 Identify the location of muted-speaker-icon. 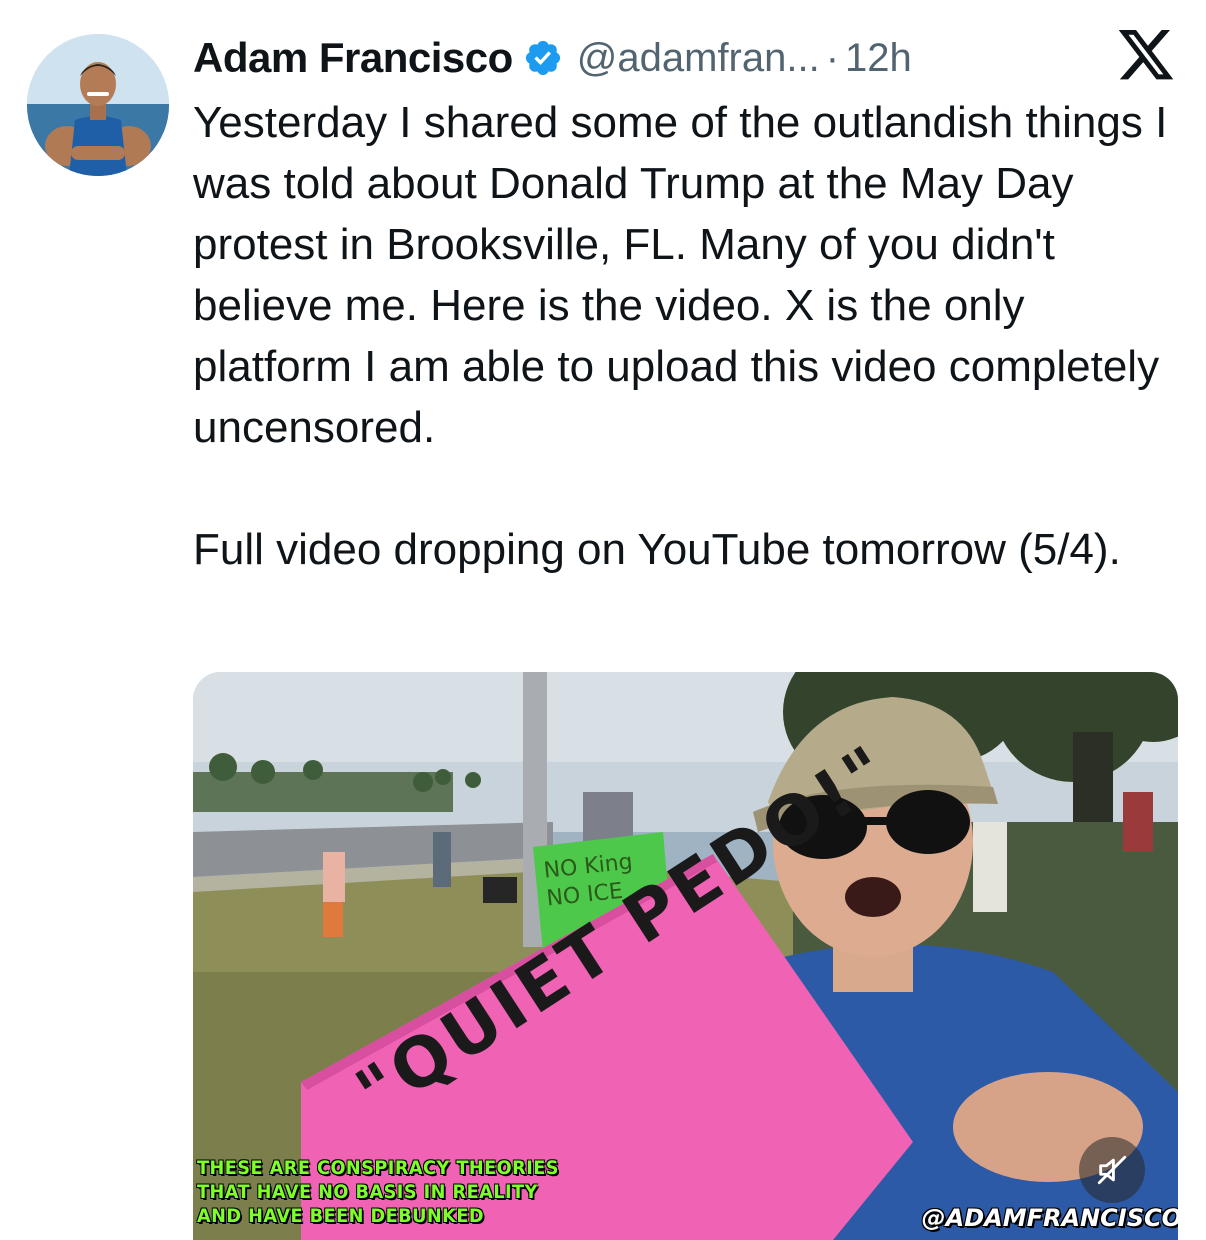
(1112, 1170).